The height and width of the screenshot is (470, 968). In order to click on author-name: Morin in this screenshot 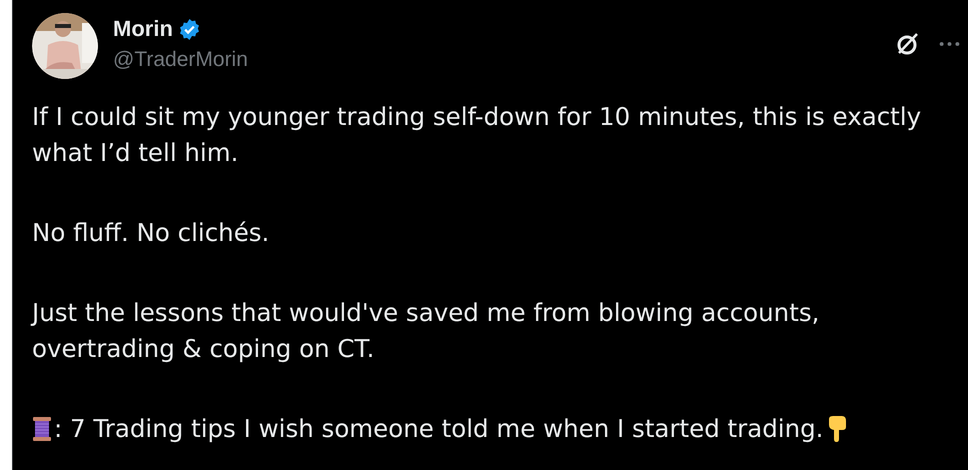, I will do `click(143, 29)`.